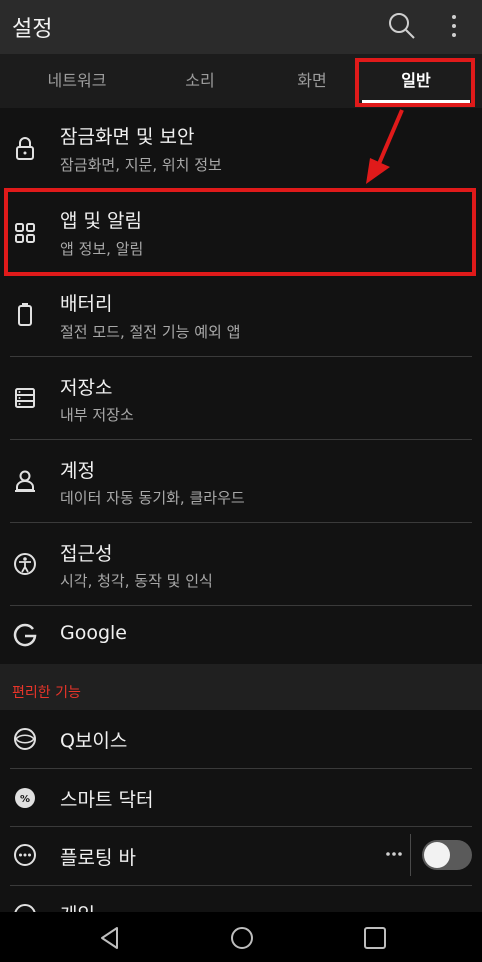 The width and height of the screenshot is (482, 962). Describe the element at coordinates (454, 26) in the screenshot. I see `more-vert-icon` at that location.